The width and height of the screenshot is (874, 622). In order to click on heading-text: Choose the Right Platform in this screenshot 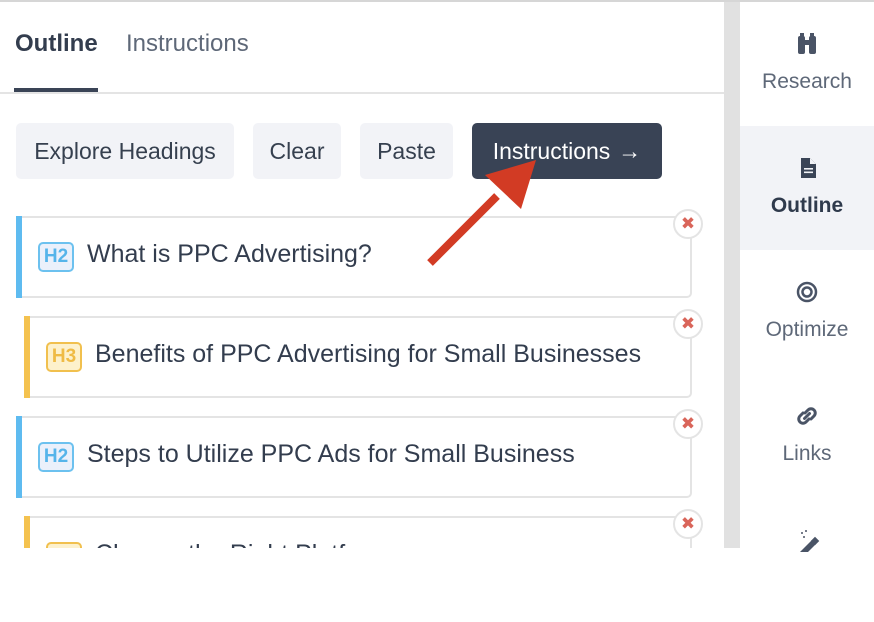, I will do `click(241, 544)`.